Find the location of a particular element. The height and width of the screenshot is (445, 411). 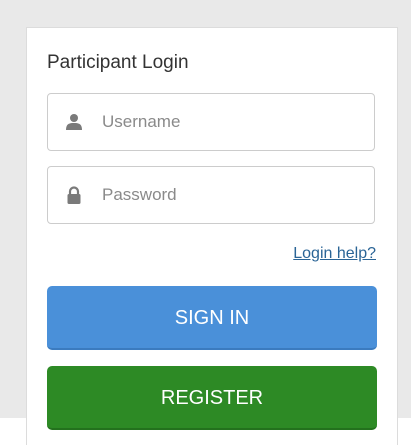

password-field is located at coordinates (211, 195).